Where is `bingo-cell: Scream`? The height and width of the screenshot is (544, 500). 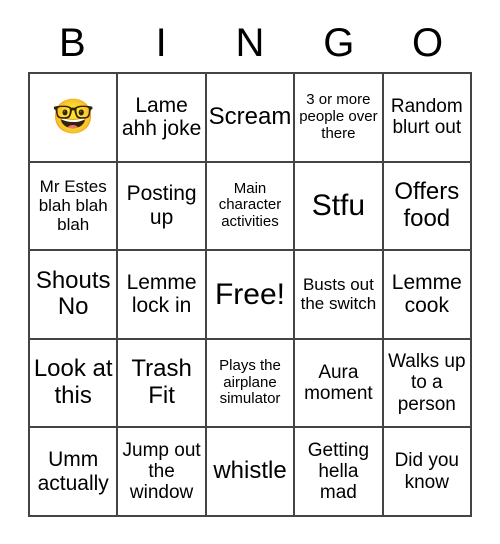 bingo-cell: Scream is located at coordinates (251, 118).